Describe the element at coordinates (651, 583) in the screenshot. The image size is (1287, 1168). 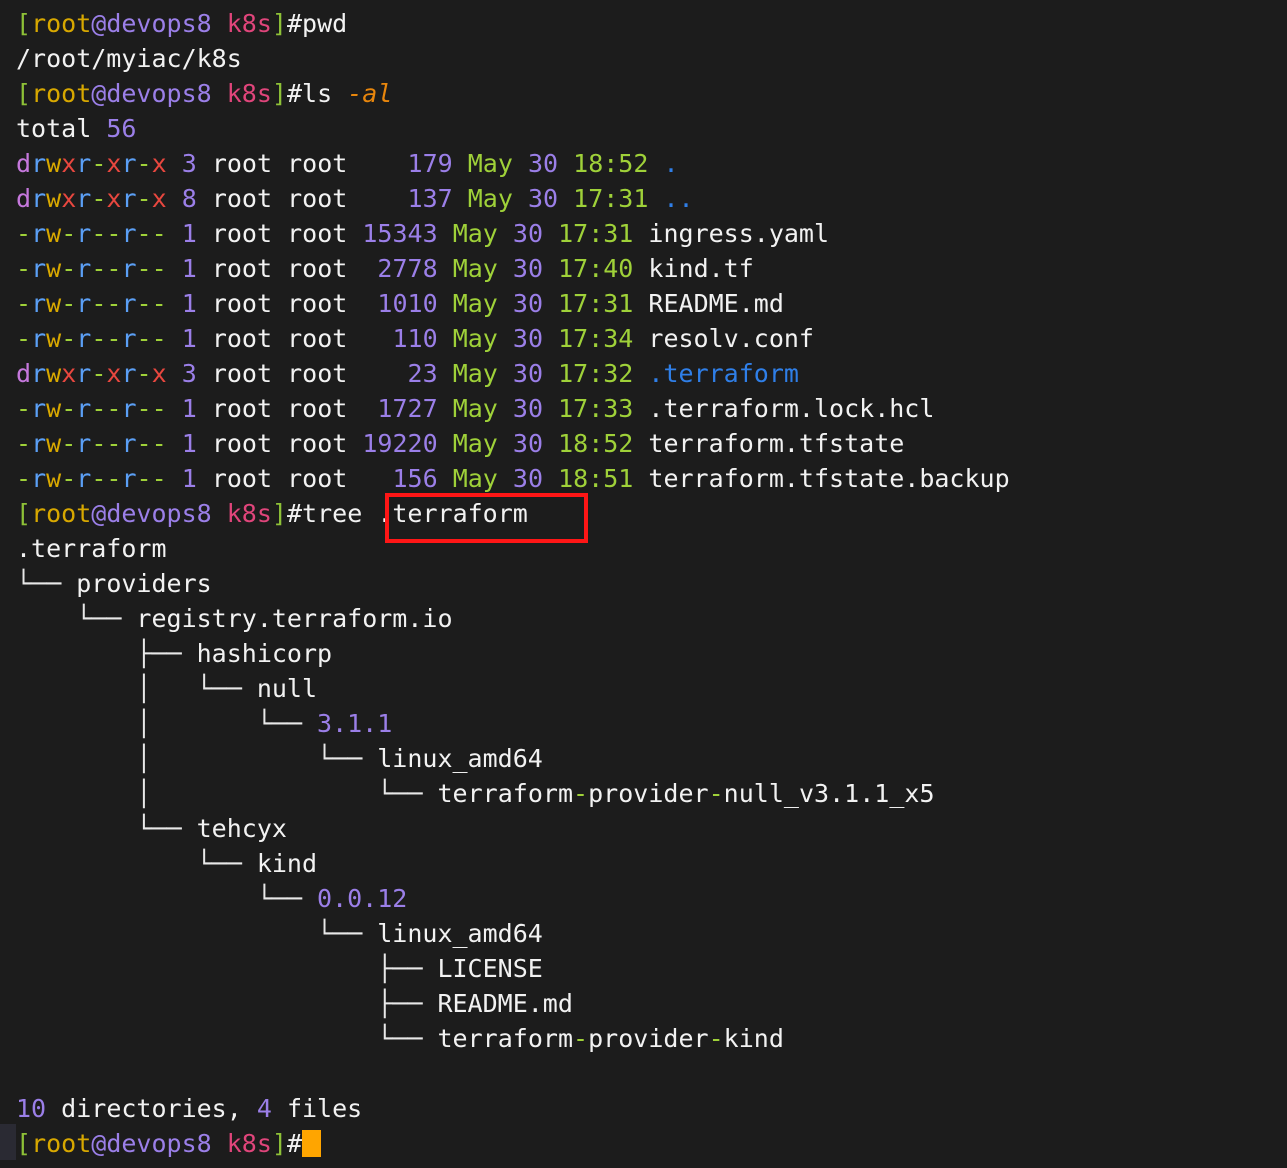
I see `tree-row: └── providers` at that location.